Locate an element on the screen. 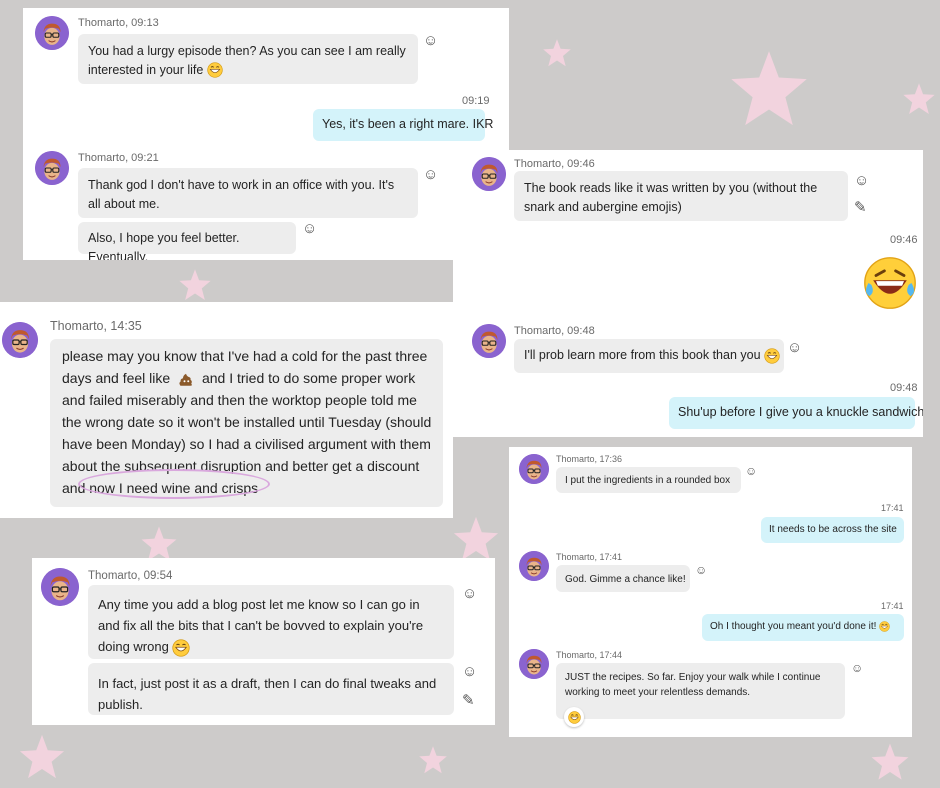  message-meta: Thomarto, 17:36 is located at coordinates (589, 459).